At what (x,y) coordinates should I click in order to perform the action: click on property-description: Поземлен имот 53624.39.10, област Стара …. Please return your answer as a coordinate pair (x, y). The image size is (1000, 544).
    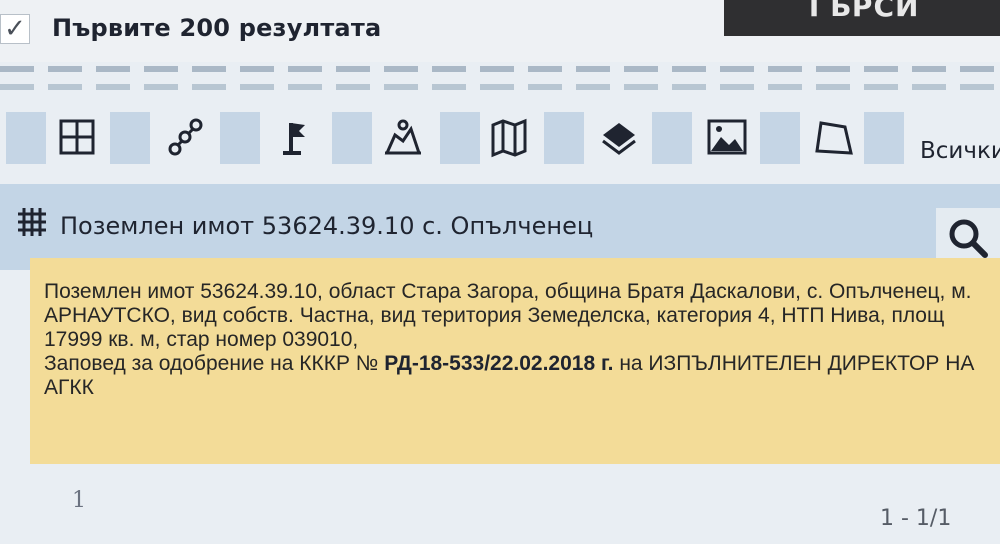
    Looking at the image, I should click on (508, 315).